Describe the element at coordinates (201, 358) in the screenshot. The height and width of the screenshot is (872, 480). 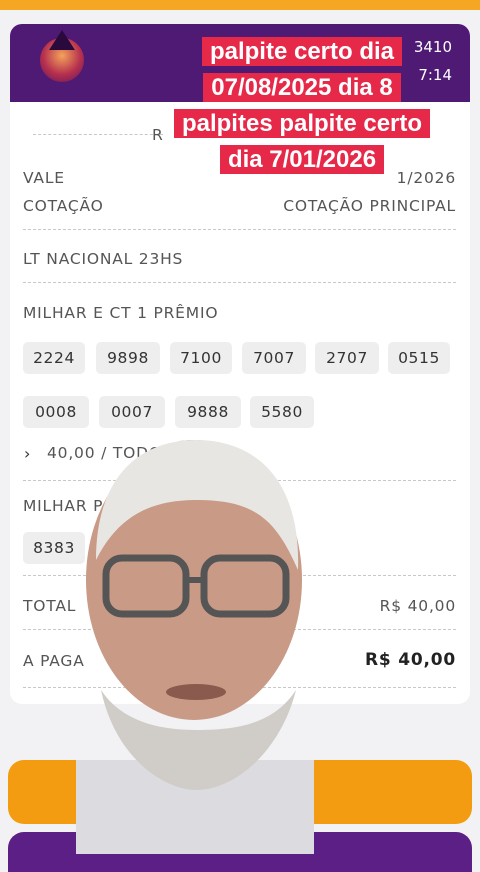
I see `bet-number-chip: 7100` at that location.